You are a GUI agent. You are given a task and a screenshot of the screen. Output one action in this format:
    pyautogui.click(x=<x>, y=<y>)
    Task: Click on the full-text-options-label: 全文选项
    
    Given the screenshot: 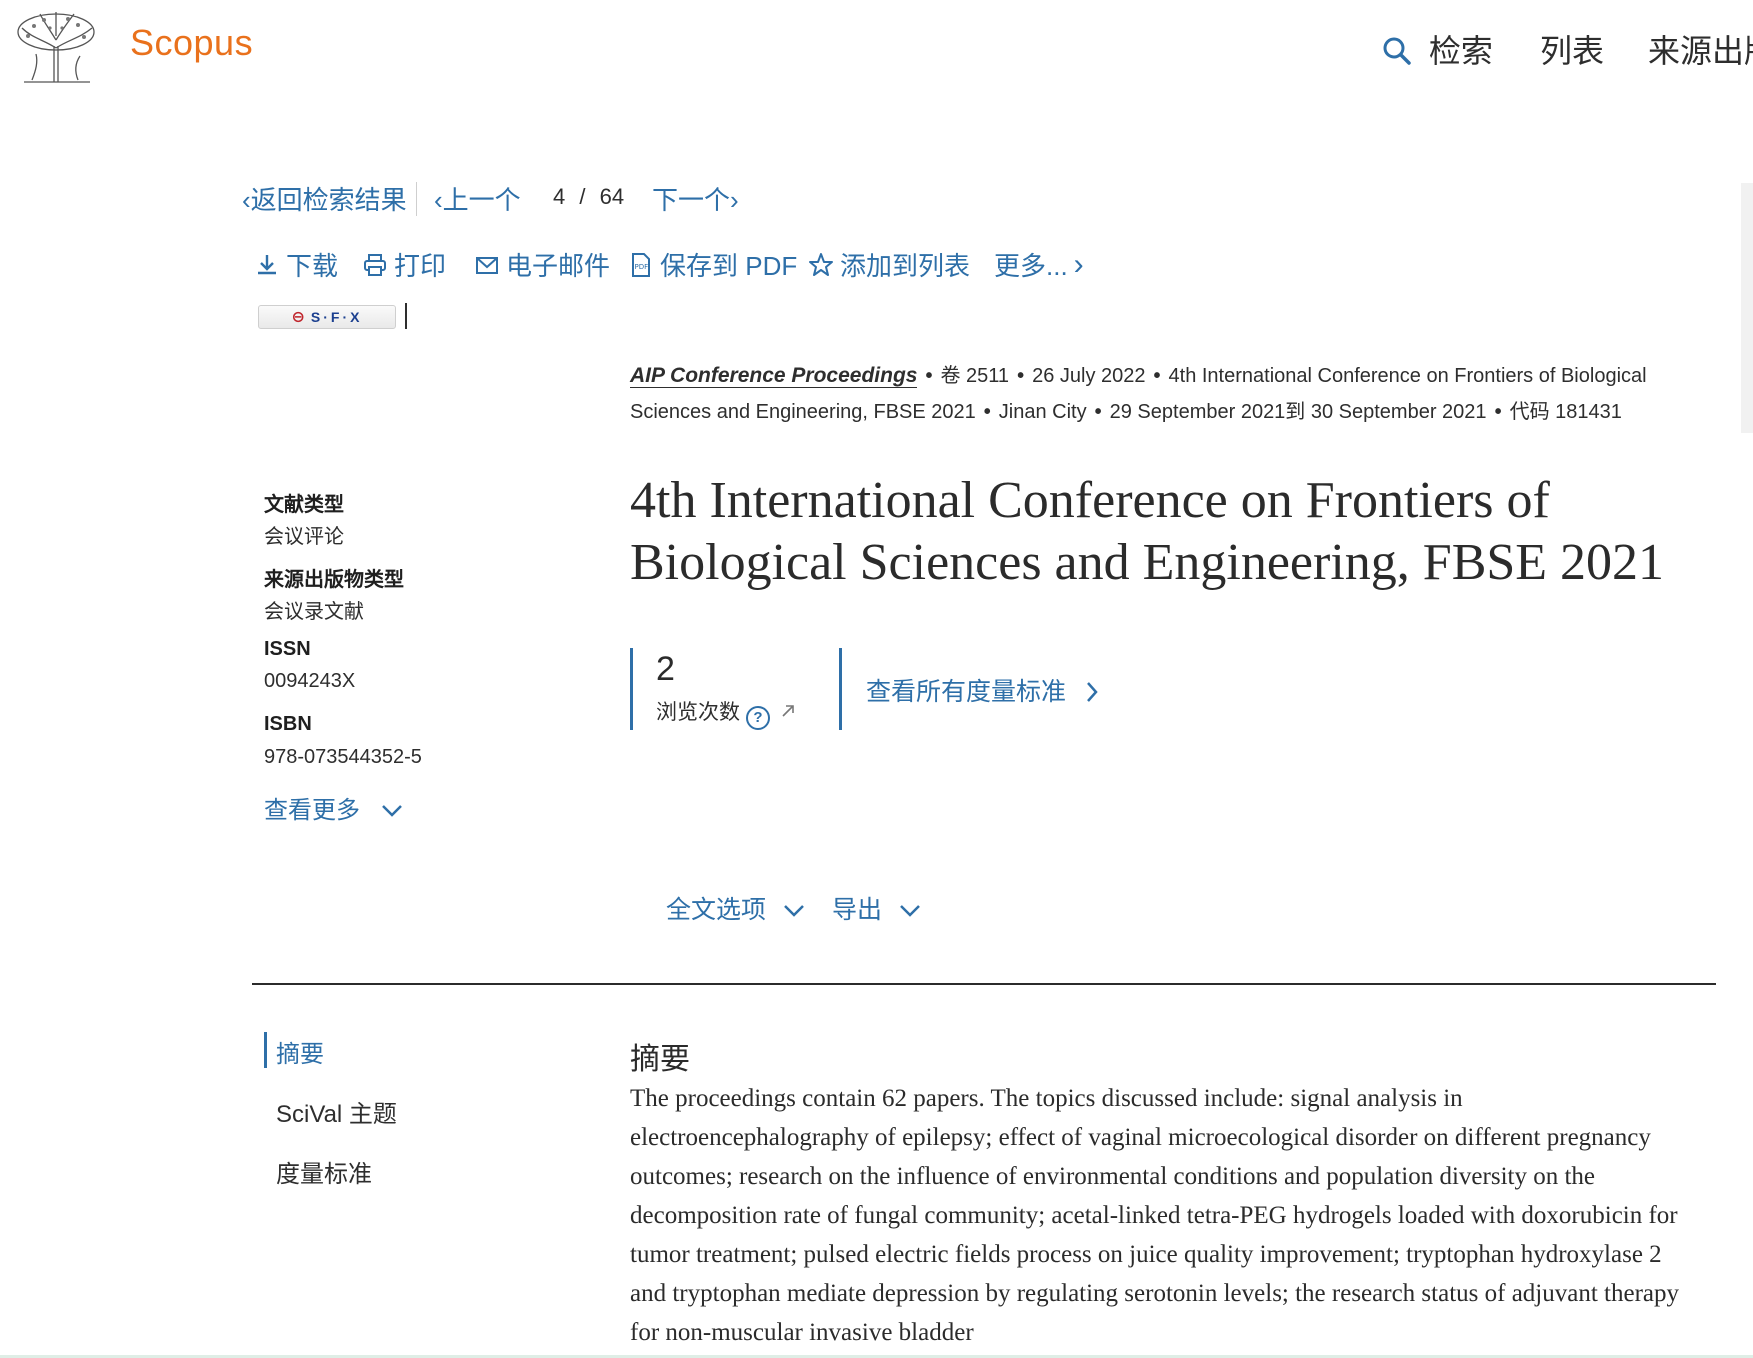 What is the action you would take?
    pyautogui.click(x=716, y=910)
    